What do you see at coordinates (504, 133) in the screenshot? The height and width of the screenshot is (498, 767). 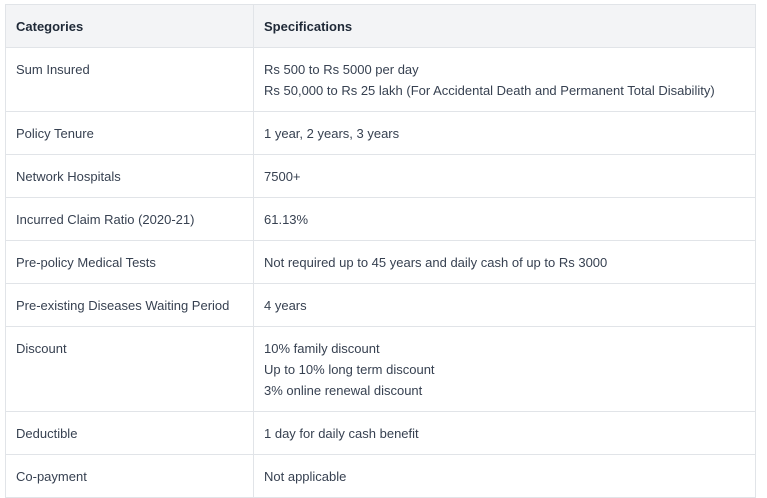 I see `spec-cell: 1 year, 2 years, 3 years` at bounding box center [504, 133].